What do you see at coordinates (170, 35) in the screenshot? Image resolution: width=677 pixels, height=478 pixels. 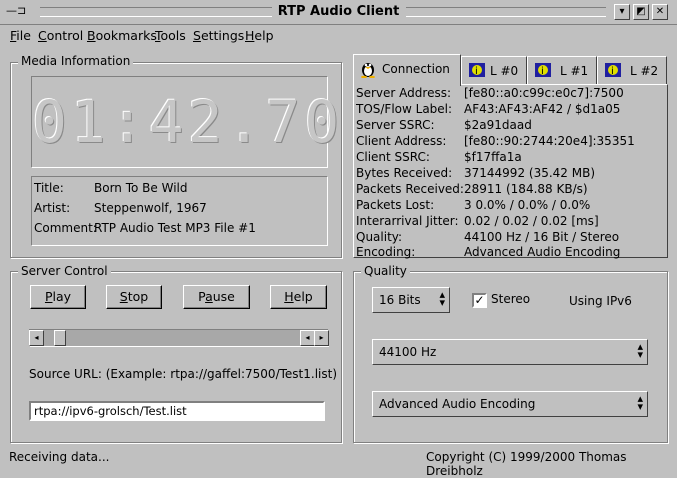 I see `menu-tools: Tools` at bounding box center [170, 35].